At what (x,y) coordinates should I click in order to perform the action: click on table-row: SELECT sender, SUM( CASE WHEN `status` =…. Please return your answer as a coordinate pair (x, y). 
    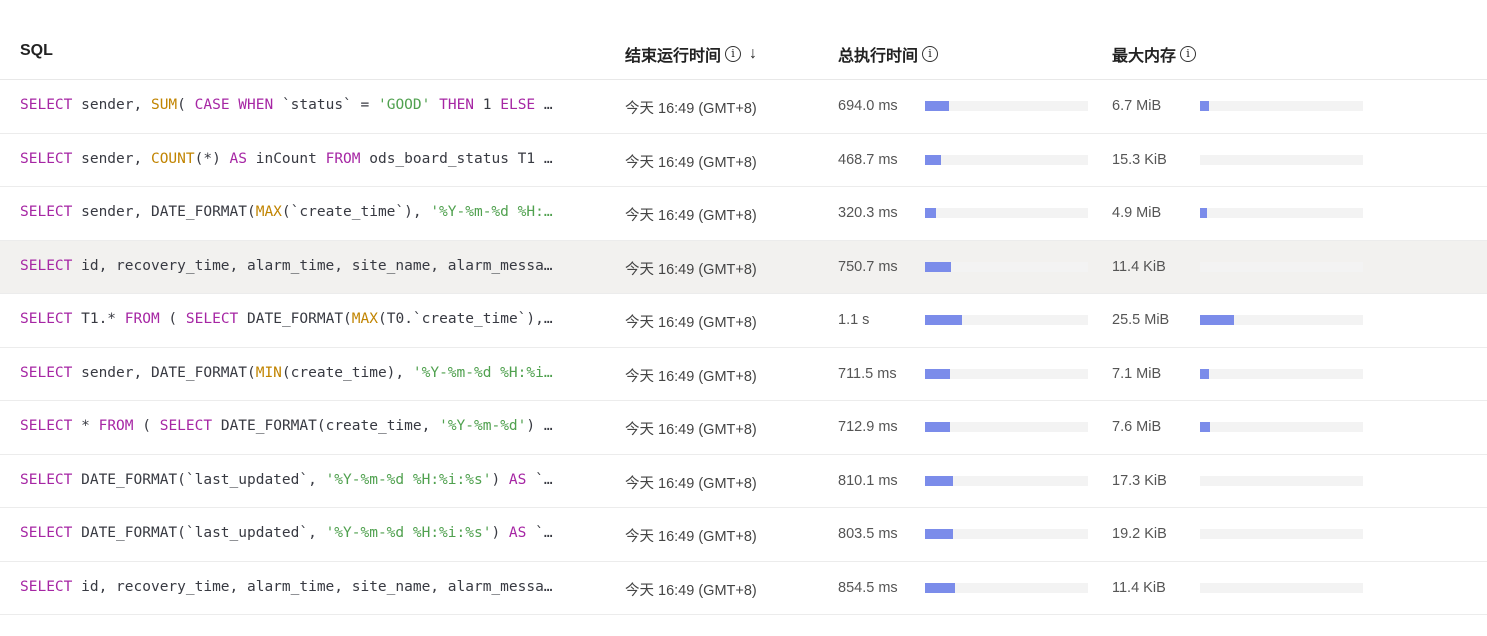
    Looking at the image, I should click on (743, 107).